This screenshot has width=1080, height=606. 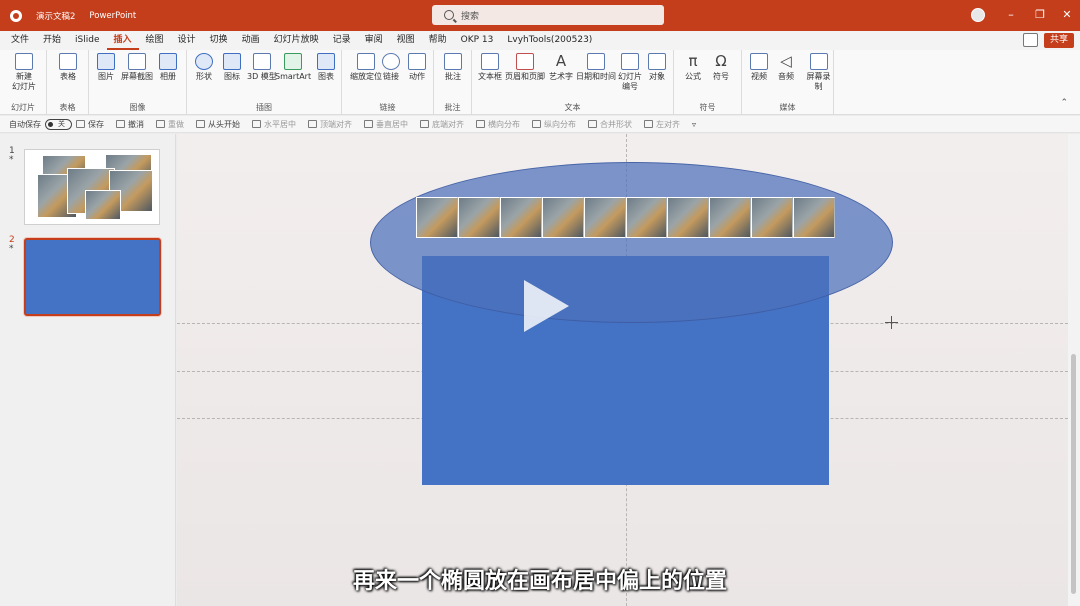 What do you see at coordinates (498, 124) in the screenshot?
I see `distribute-horizontal-button: 横向分布` at bounding box center [498, 124].